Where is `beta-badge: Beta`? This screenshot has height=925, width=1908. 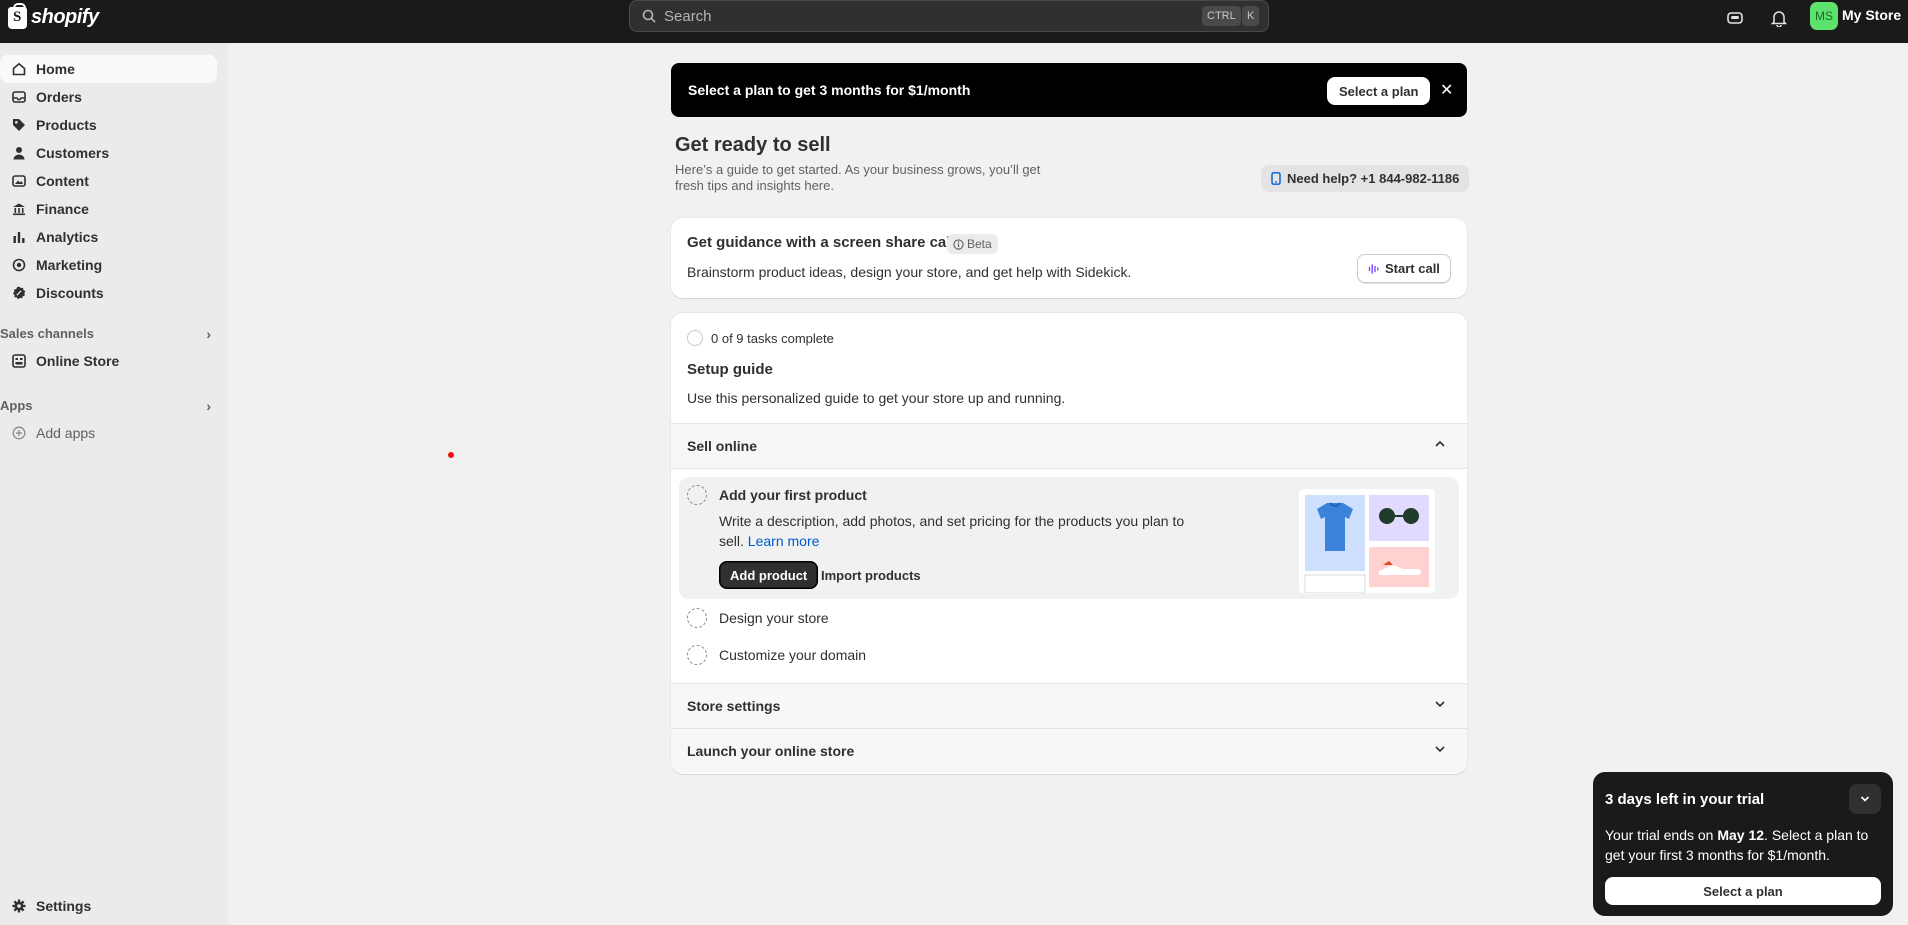 beta-badge: Beta is located at coordinates (972, 244).